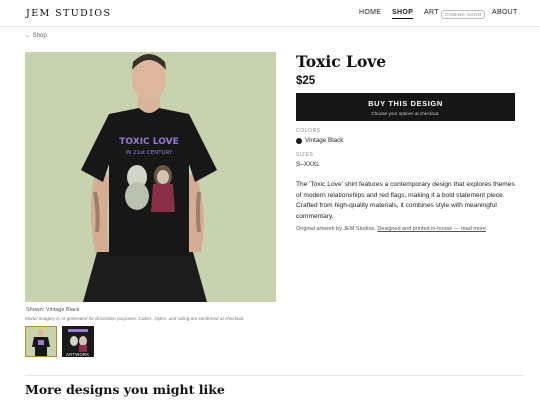 This screenshot has height=405, width=540. I want to click on svg-text: IN 21st CENTURY, so click(150, 153).